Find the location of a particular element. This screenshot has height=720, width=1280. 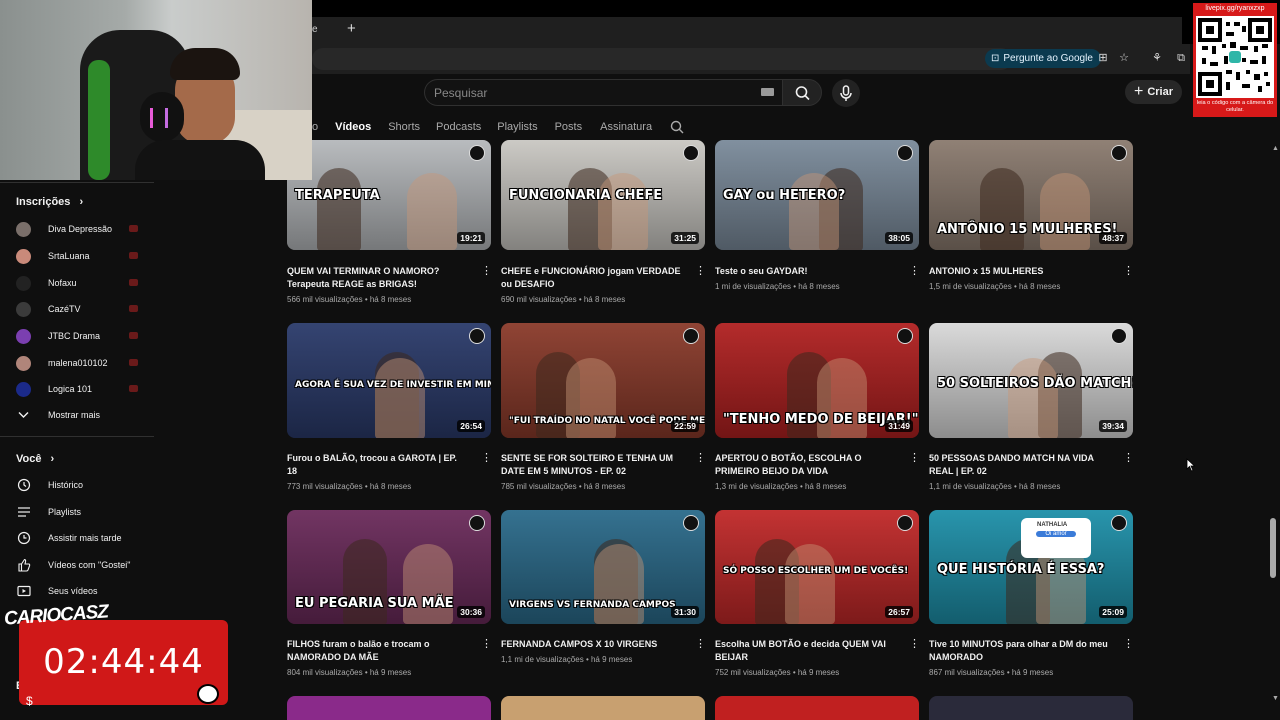

chevron-down-icon is located at coordinates (23, 415).